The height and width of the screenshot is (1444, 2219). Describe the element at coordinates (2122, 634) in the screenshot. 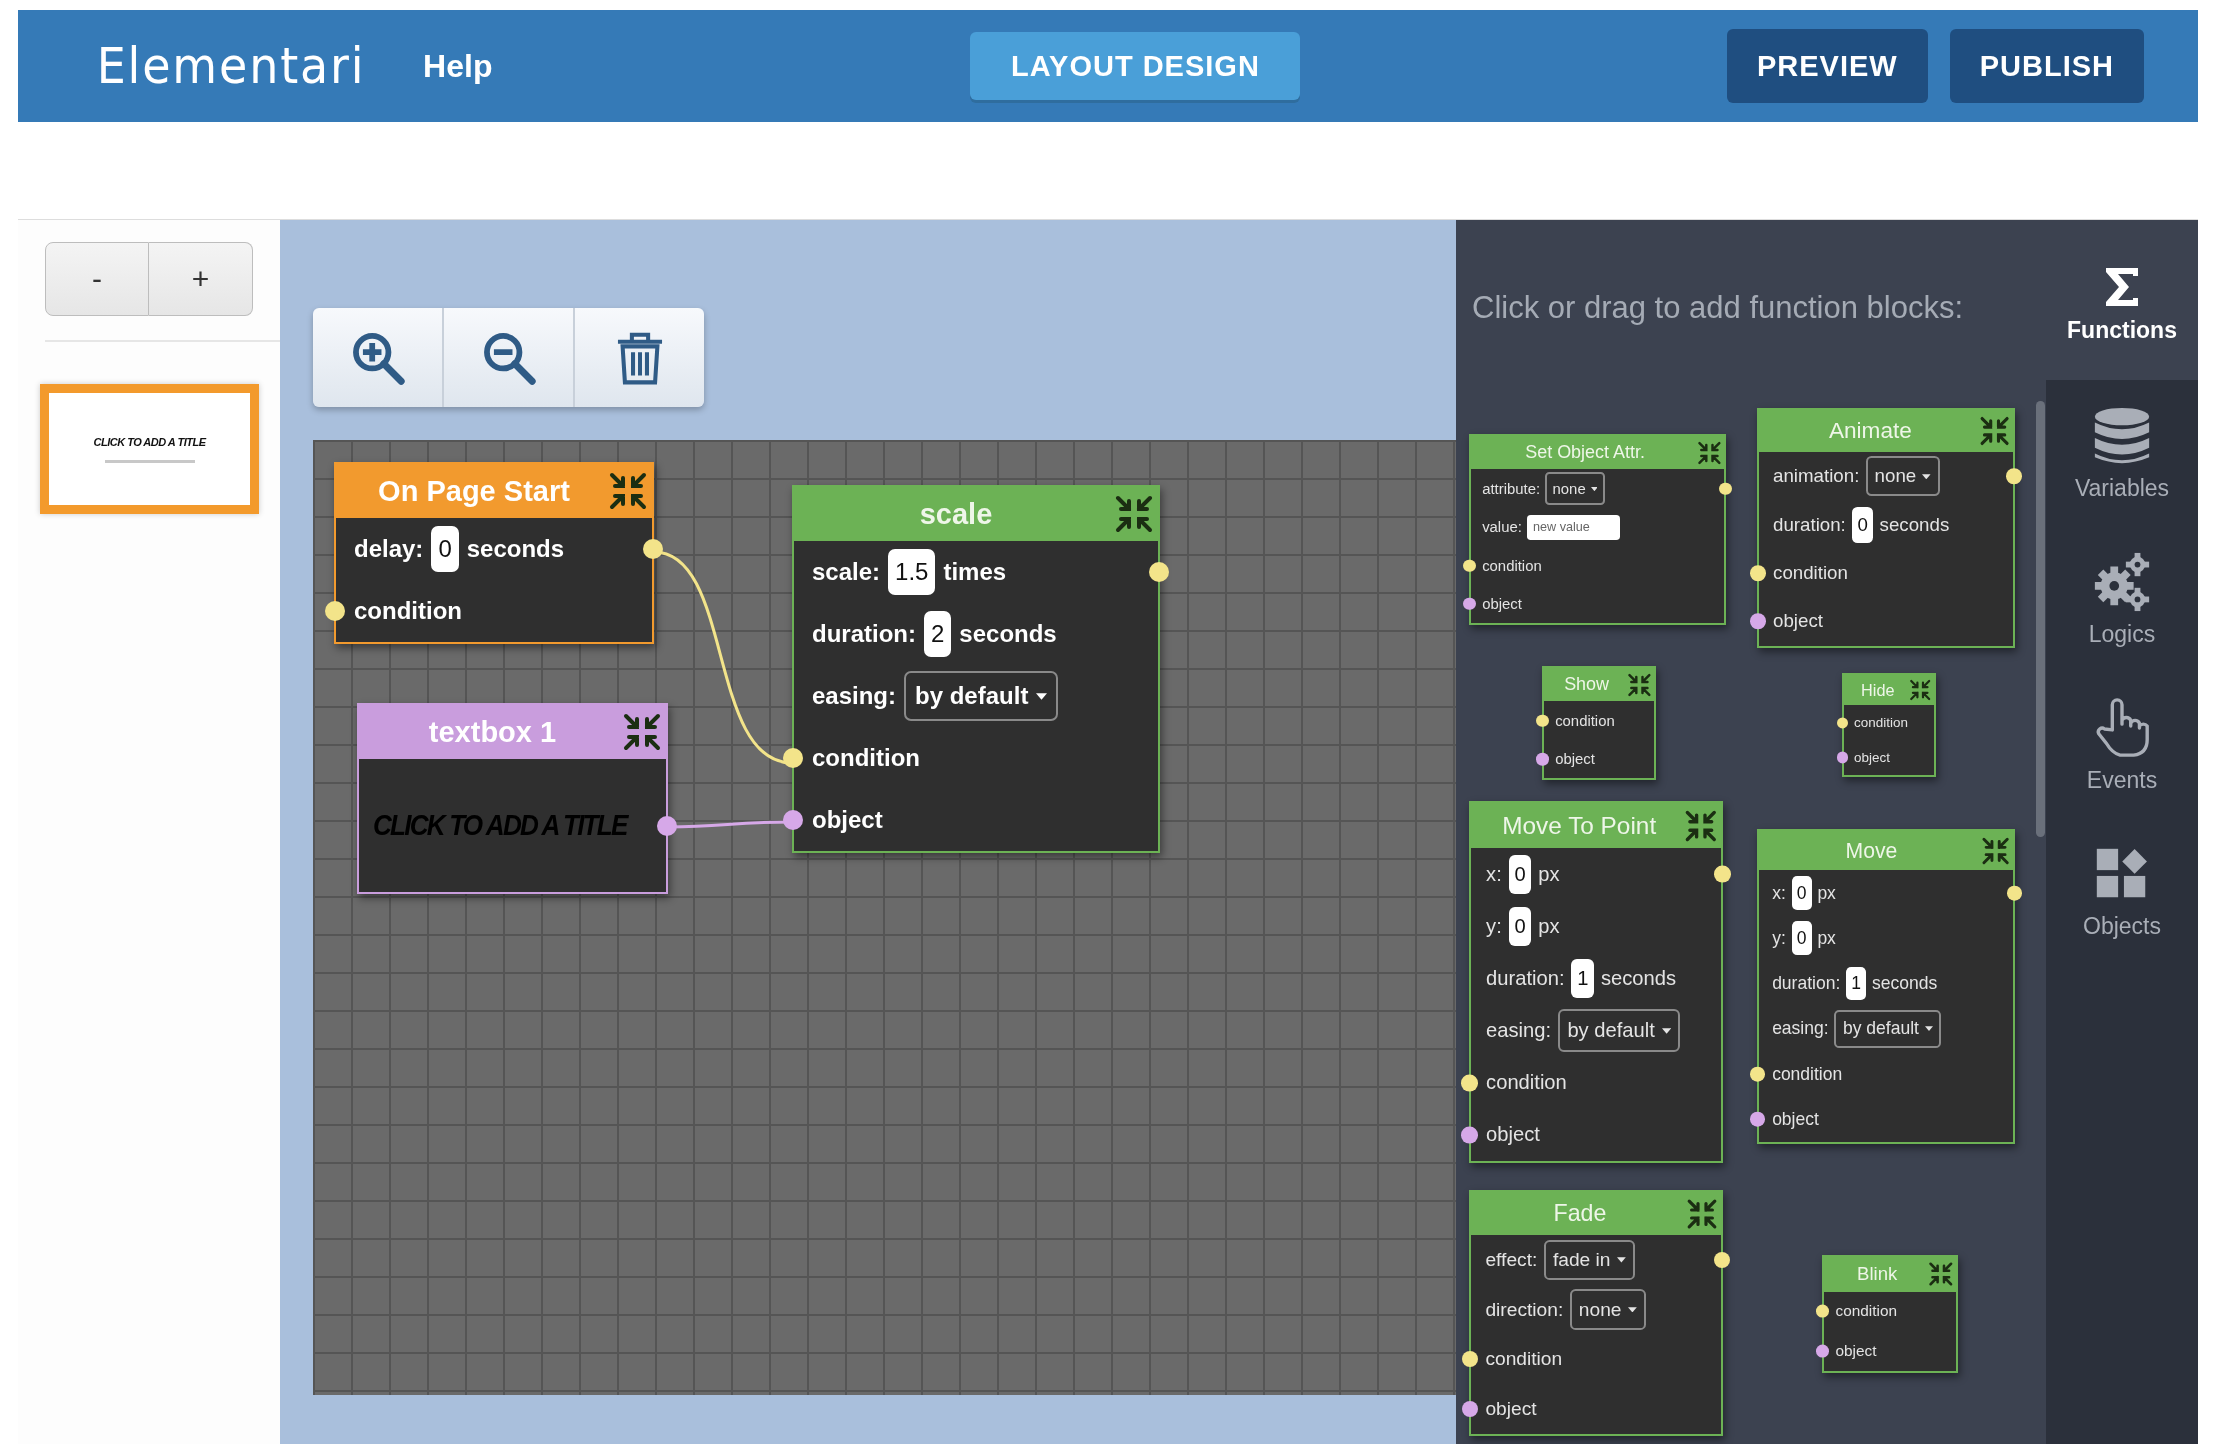

I see `tab-label: Logics` at that location.